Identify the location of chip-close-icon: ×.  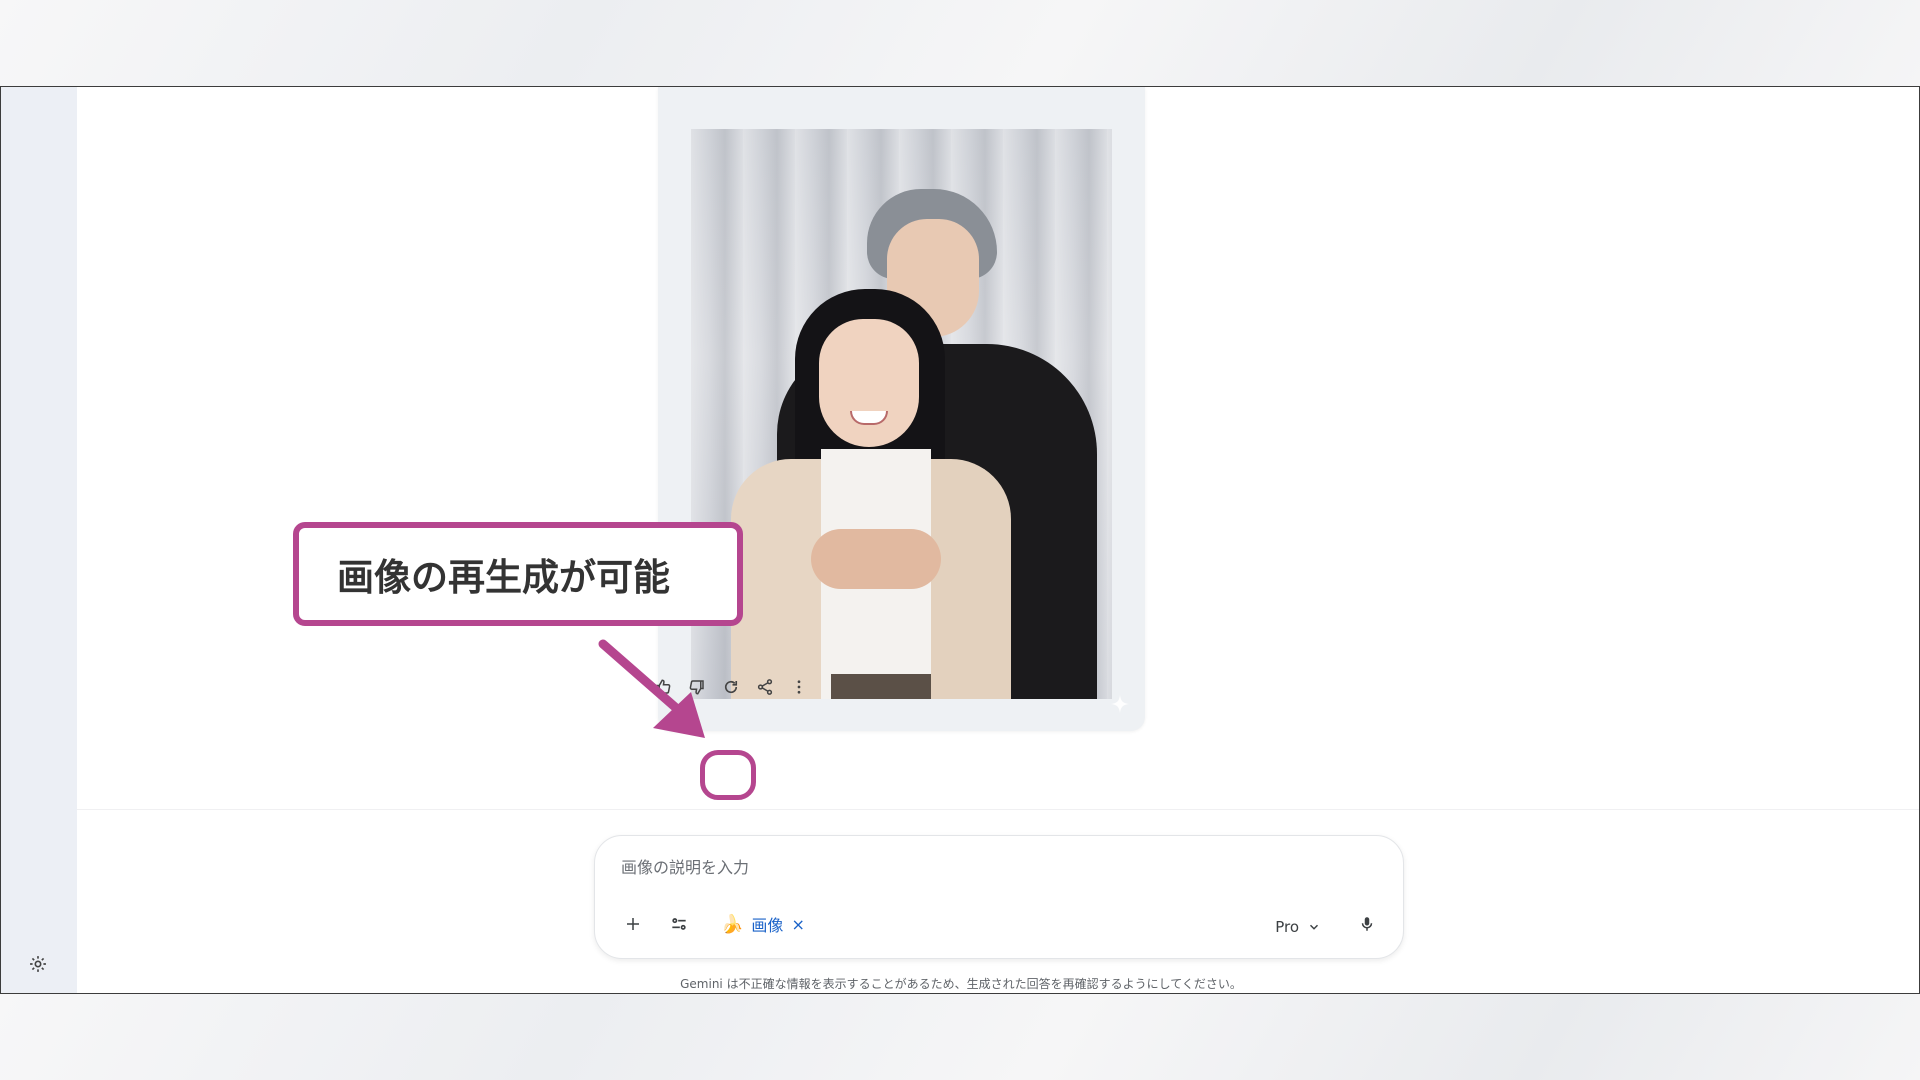
(797, 924).